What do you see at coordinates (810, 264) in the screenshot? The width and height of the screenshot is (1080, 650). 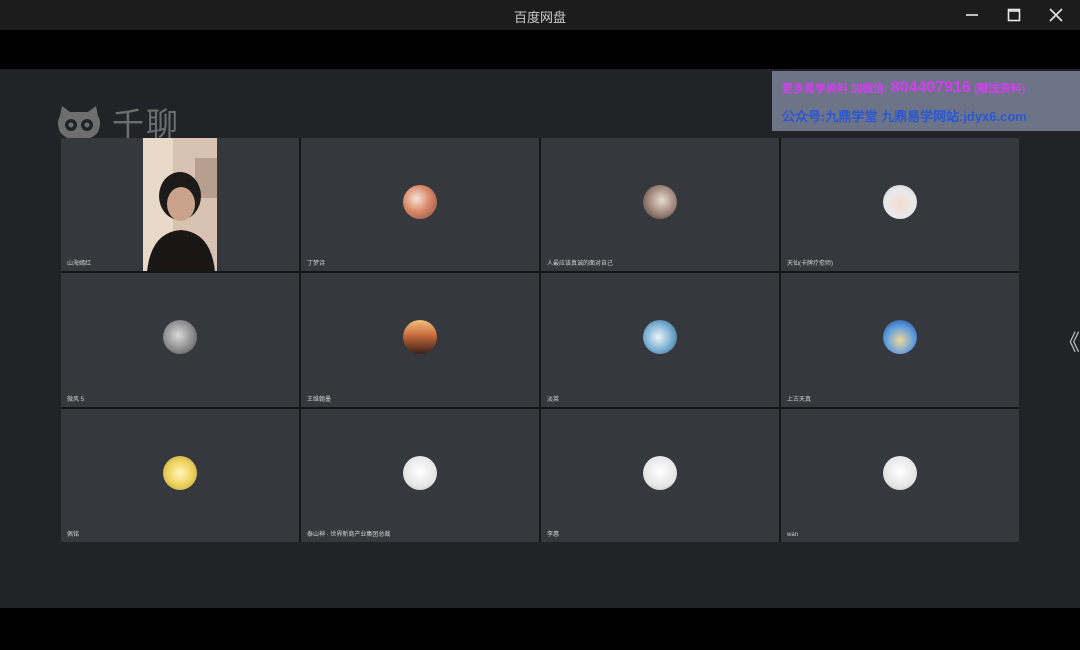 I see `participant-name: 天仙(卡牌疗愈师)` at bounding box center [810, 264].